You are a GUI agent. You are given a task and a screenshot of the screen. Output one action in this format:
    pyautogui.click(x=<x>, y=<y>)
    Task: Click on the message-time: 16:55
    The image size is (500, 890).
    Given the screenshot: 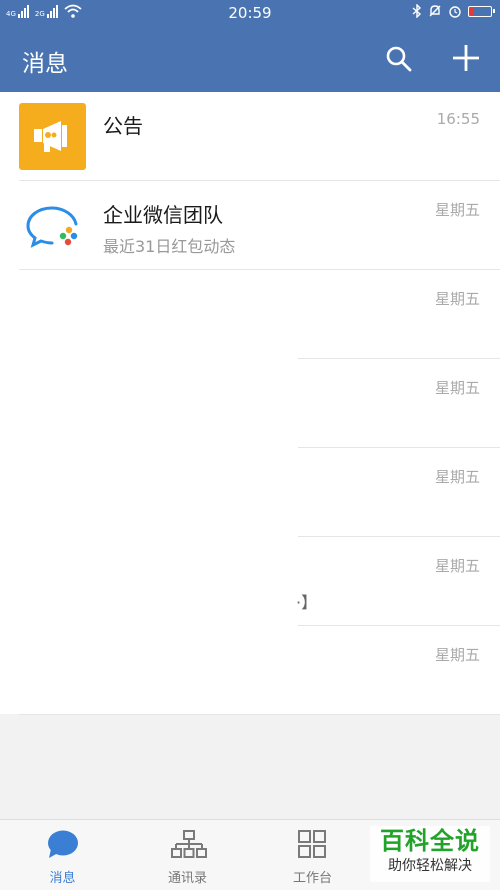 What is the action you would take?
    pyautogui.click(x=458, y=119)
    